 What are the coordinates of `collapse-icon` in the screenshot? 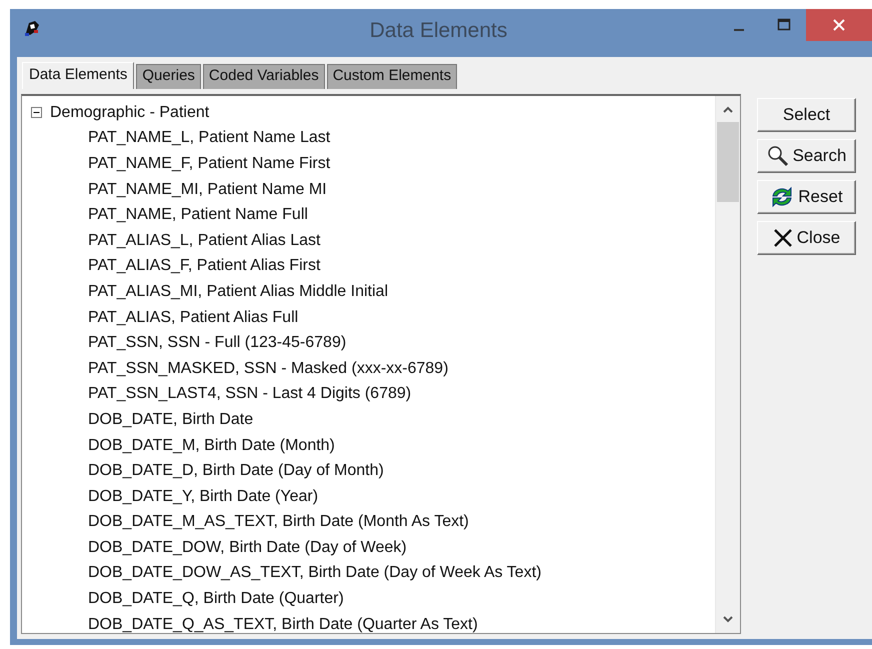 It's located at (36, 112).